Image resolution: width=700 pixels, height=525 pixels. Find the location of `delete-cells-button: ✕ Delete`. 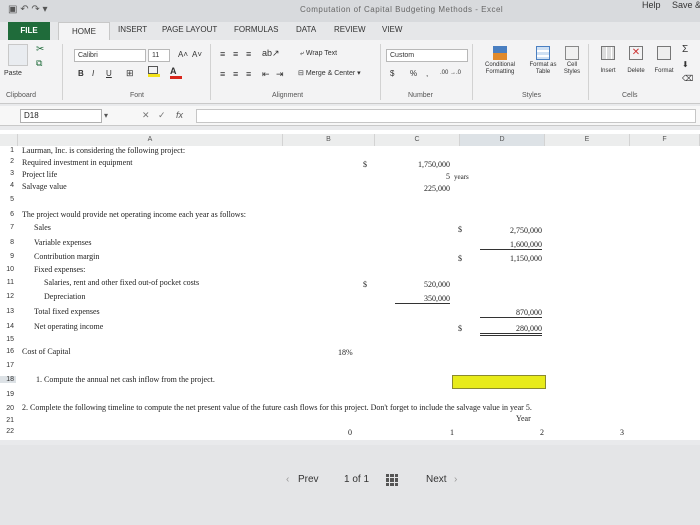

delete-cells-button: ✕ Delete is located at coordinates (636, 60).